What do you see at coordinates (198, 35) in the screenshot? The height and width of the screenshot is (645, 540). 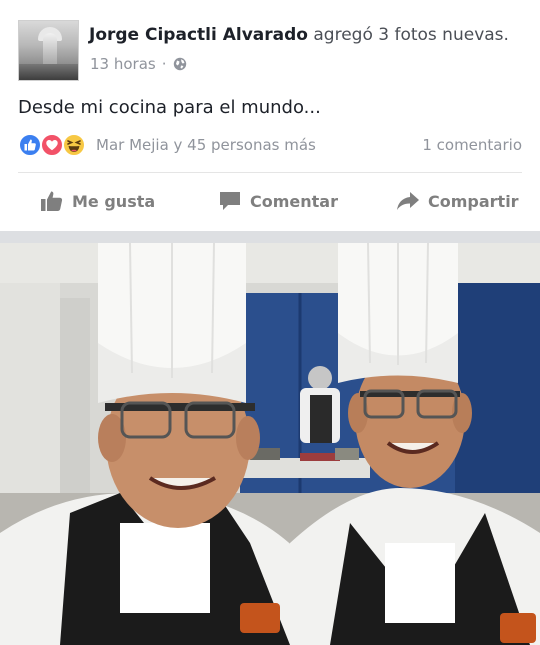 I see `author-name: Jorge Cipactli Alvarado` at bounding box center [198, 35].